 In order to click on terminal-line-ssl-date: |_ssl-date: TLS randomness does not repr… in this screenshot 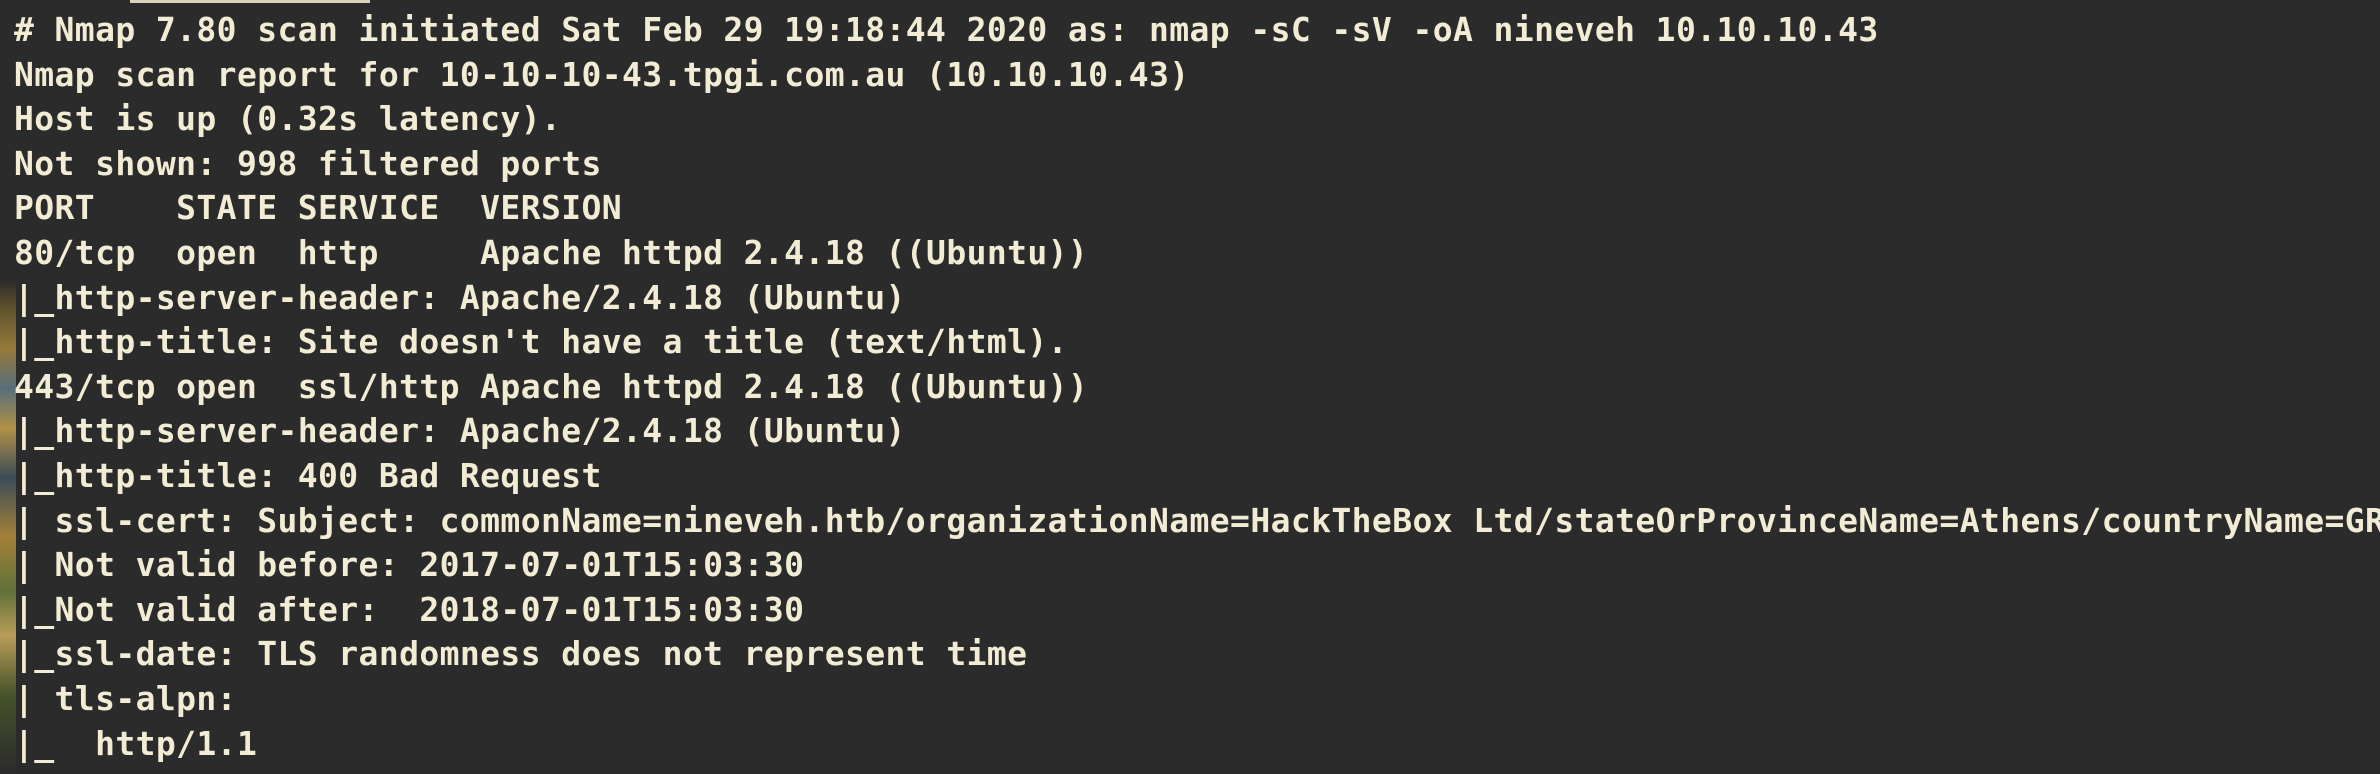, I will do `click(521, 654)`.